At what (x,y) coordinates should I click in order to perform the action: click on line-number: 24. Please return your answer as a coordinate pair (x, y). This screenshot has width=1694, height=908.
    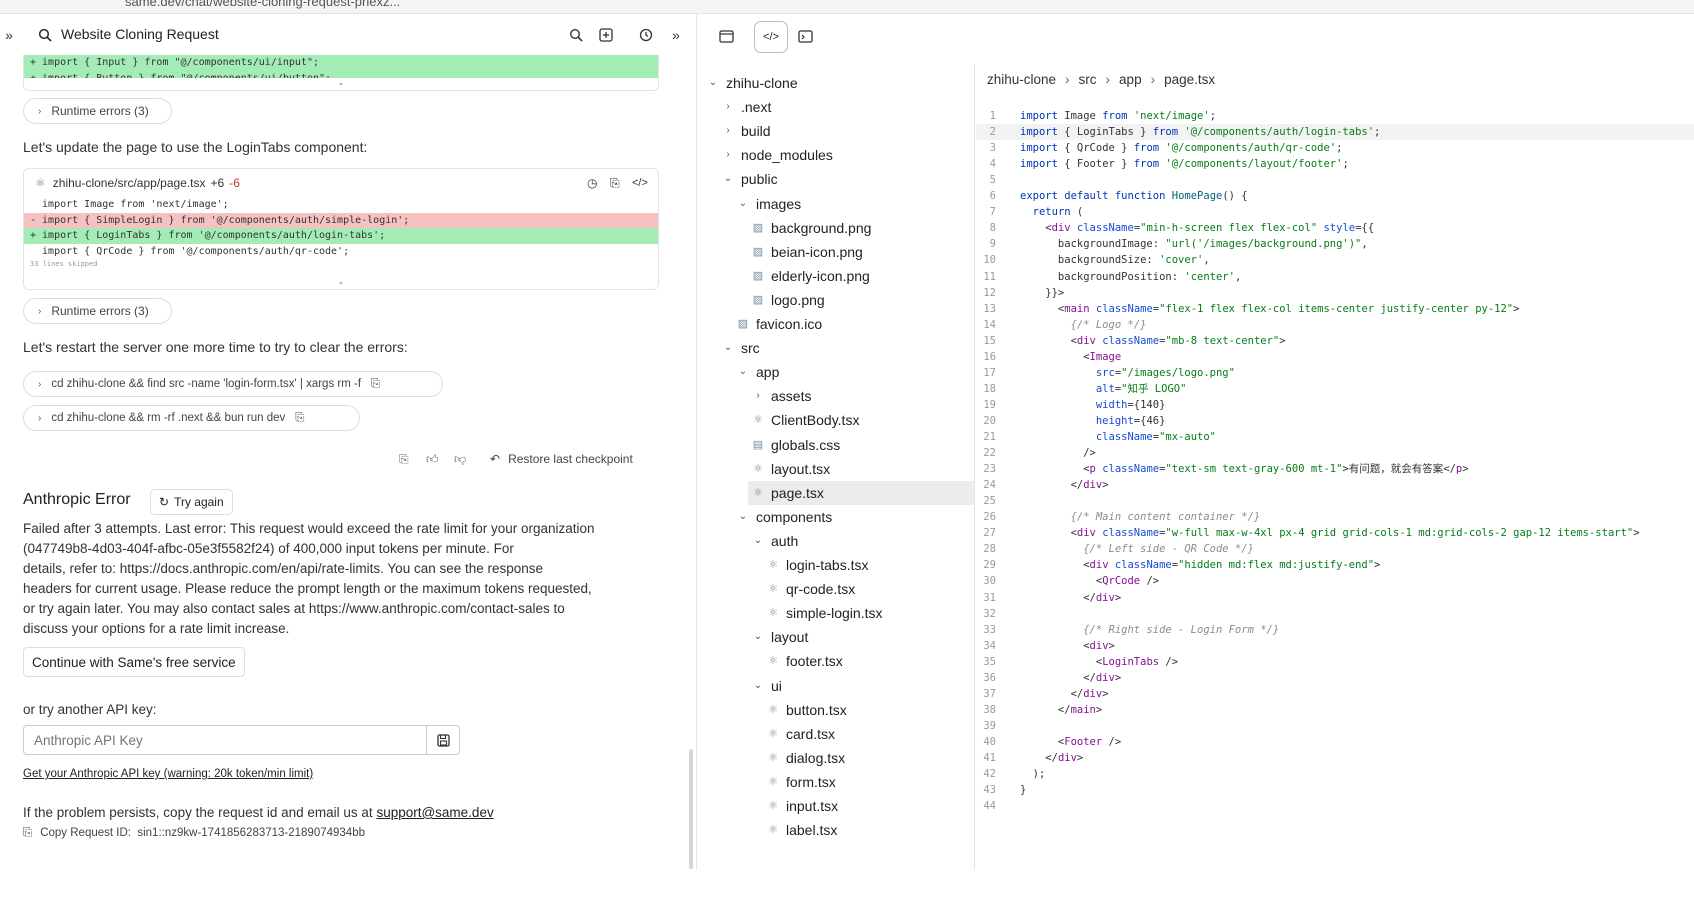
    Looking at the image, I should click on (989, 485).